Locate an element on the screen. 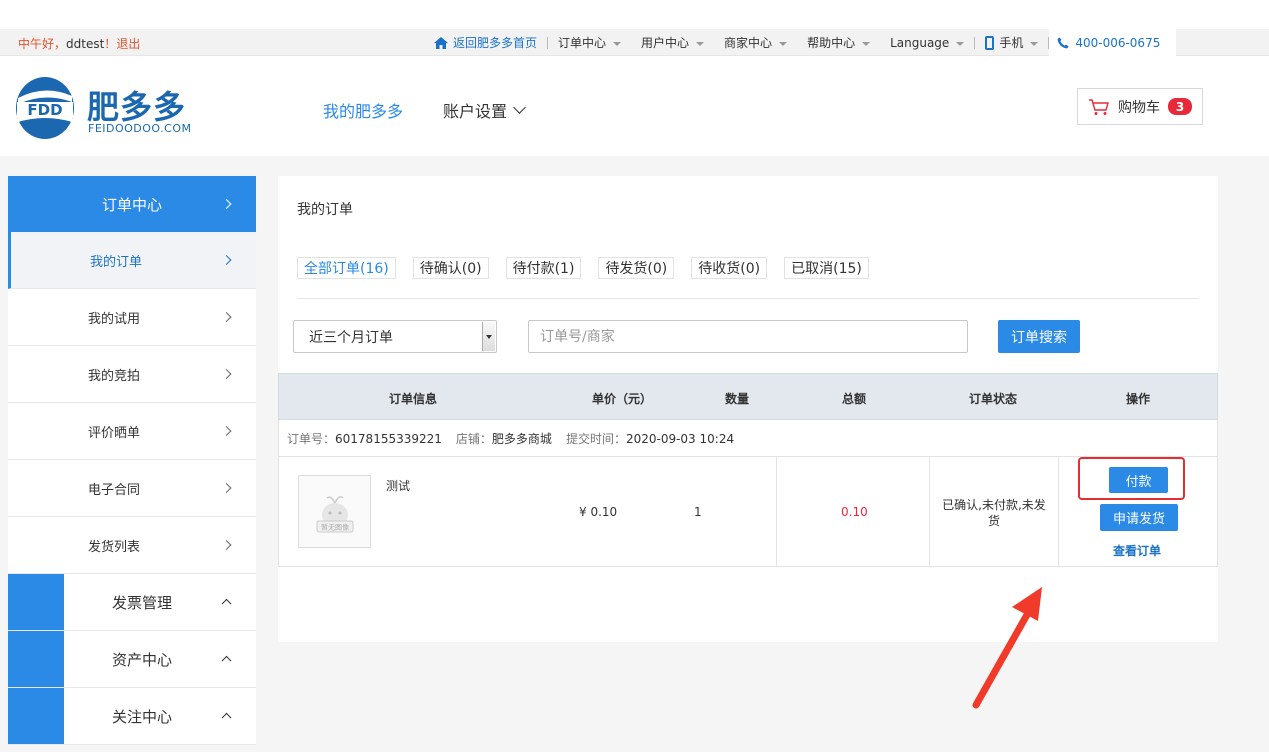  page-title: 我的订单 is located at coordinates (325, 210).